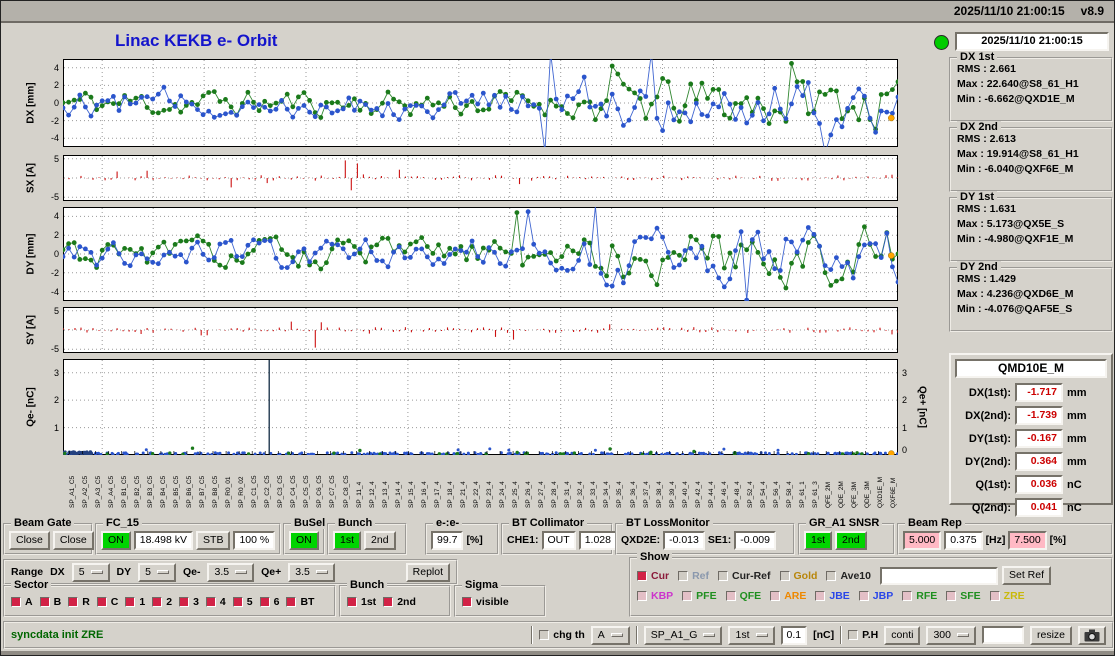  What do you see at coordinates (1039, 507) in the screenshot?
I see `qmd-row-value: 0.041` at bounding box center [1039, 507].